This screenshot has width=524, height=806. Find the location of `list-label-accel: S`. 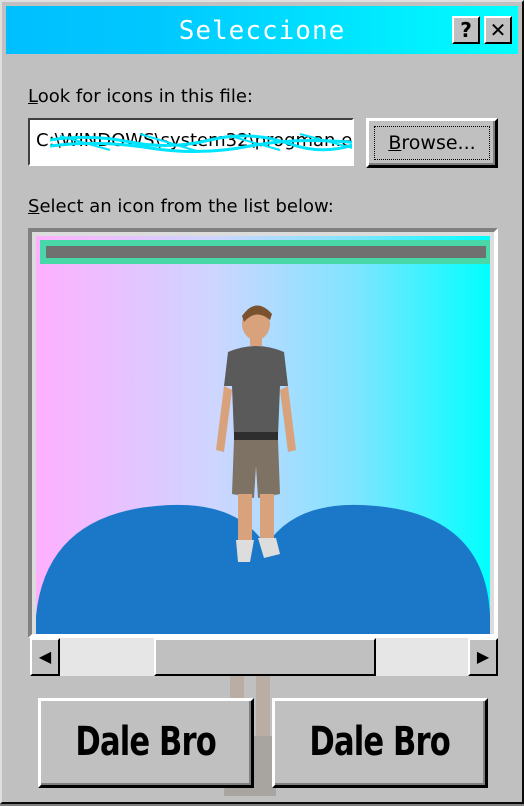

list-label-accel: S is located at coordinates (34, 206).